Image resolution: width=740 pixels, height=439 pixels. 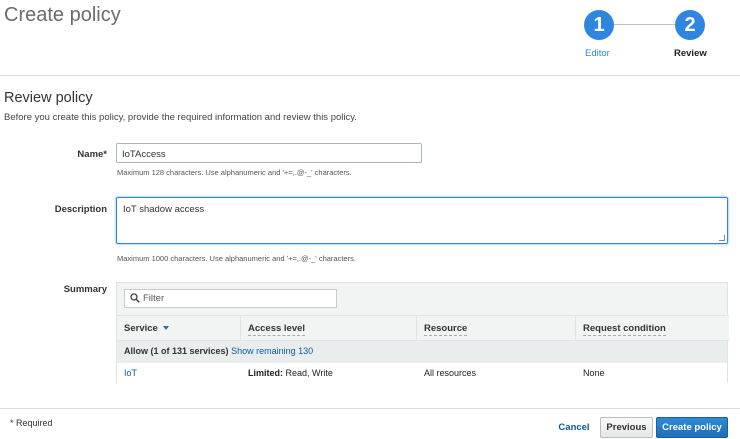 I want to click on cancel-button: Cancel, so click(x=574, y=428).